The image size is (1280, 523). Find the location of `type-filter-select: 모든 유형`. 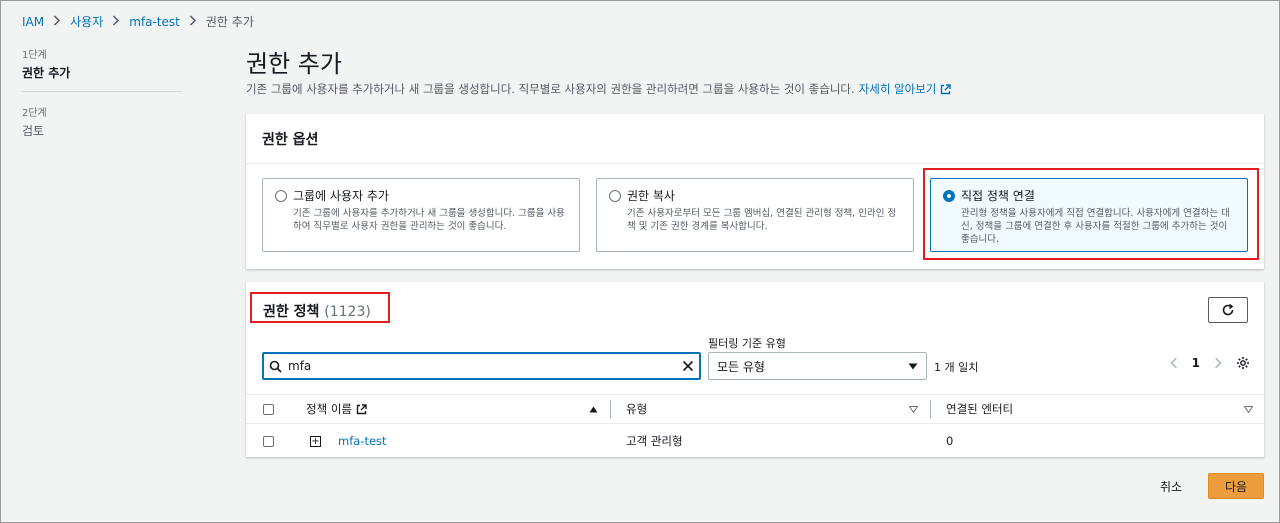

type-filter-select: 모든 유형 is located at coordinates (817, 366).